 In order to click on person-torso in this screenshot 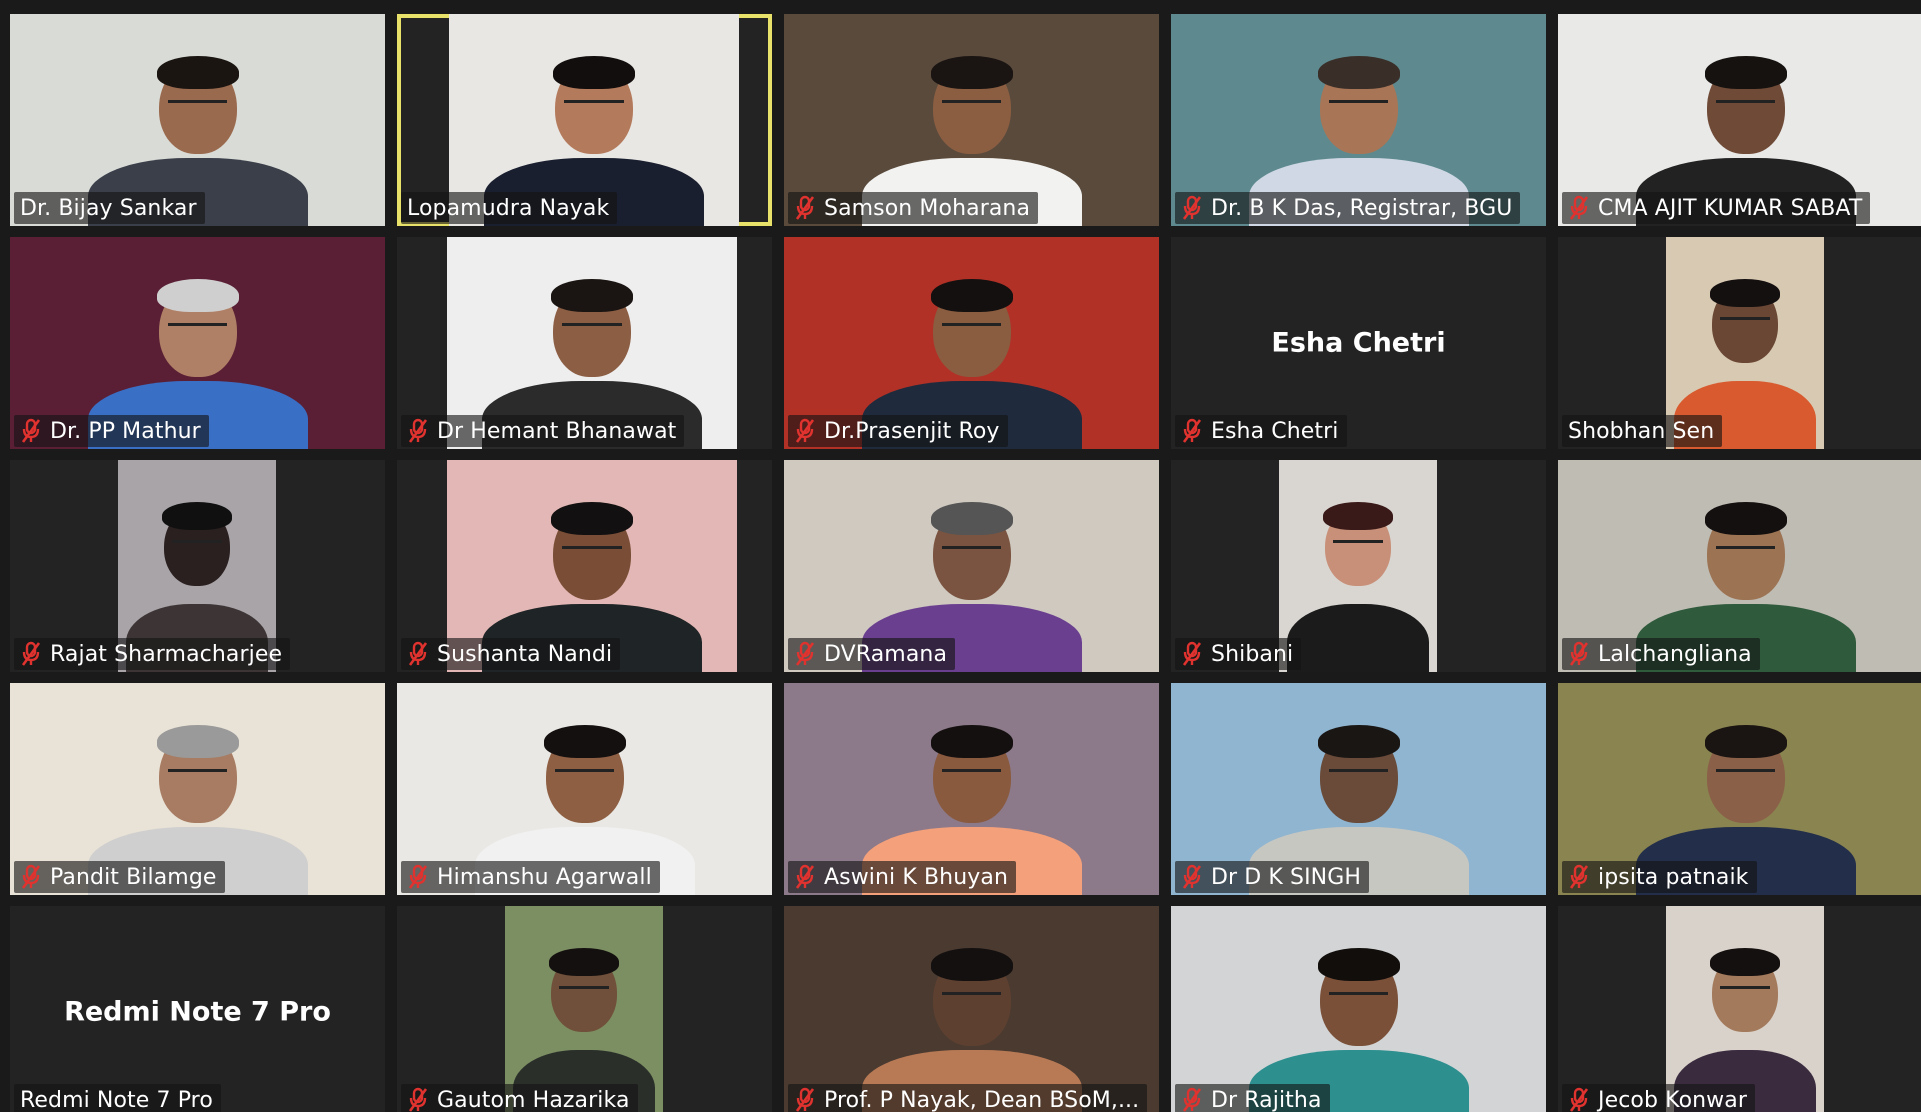, I will do `click(1358, 638)`.